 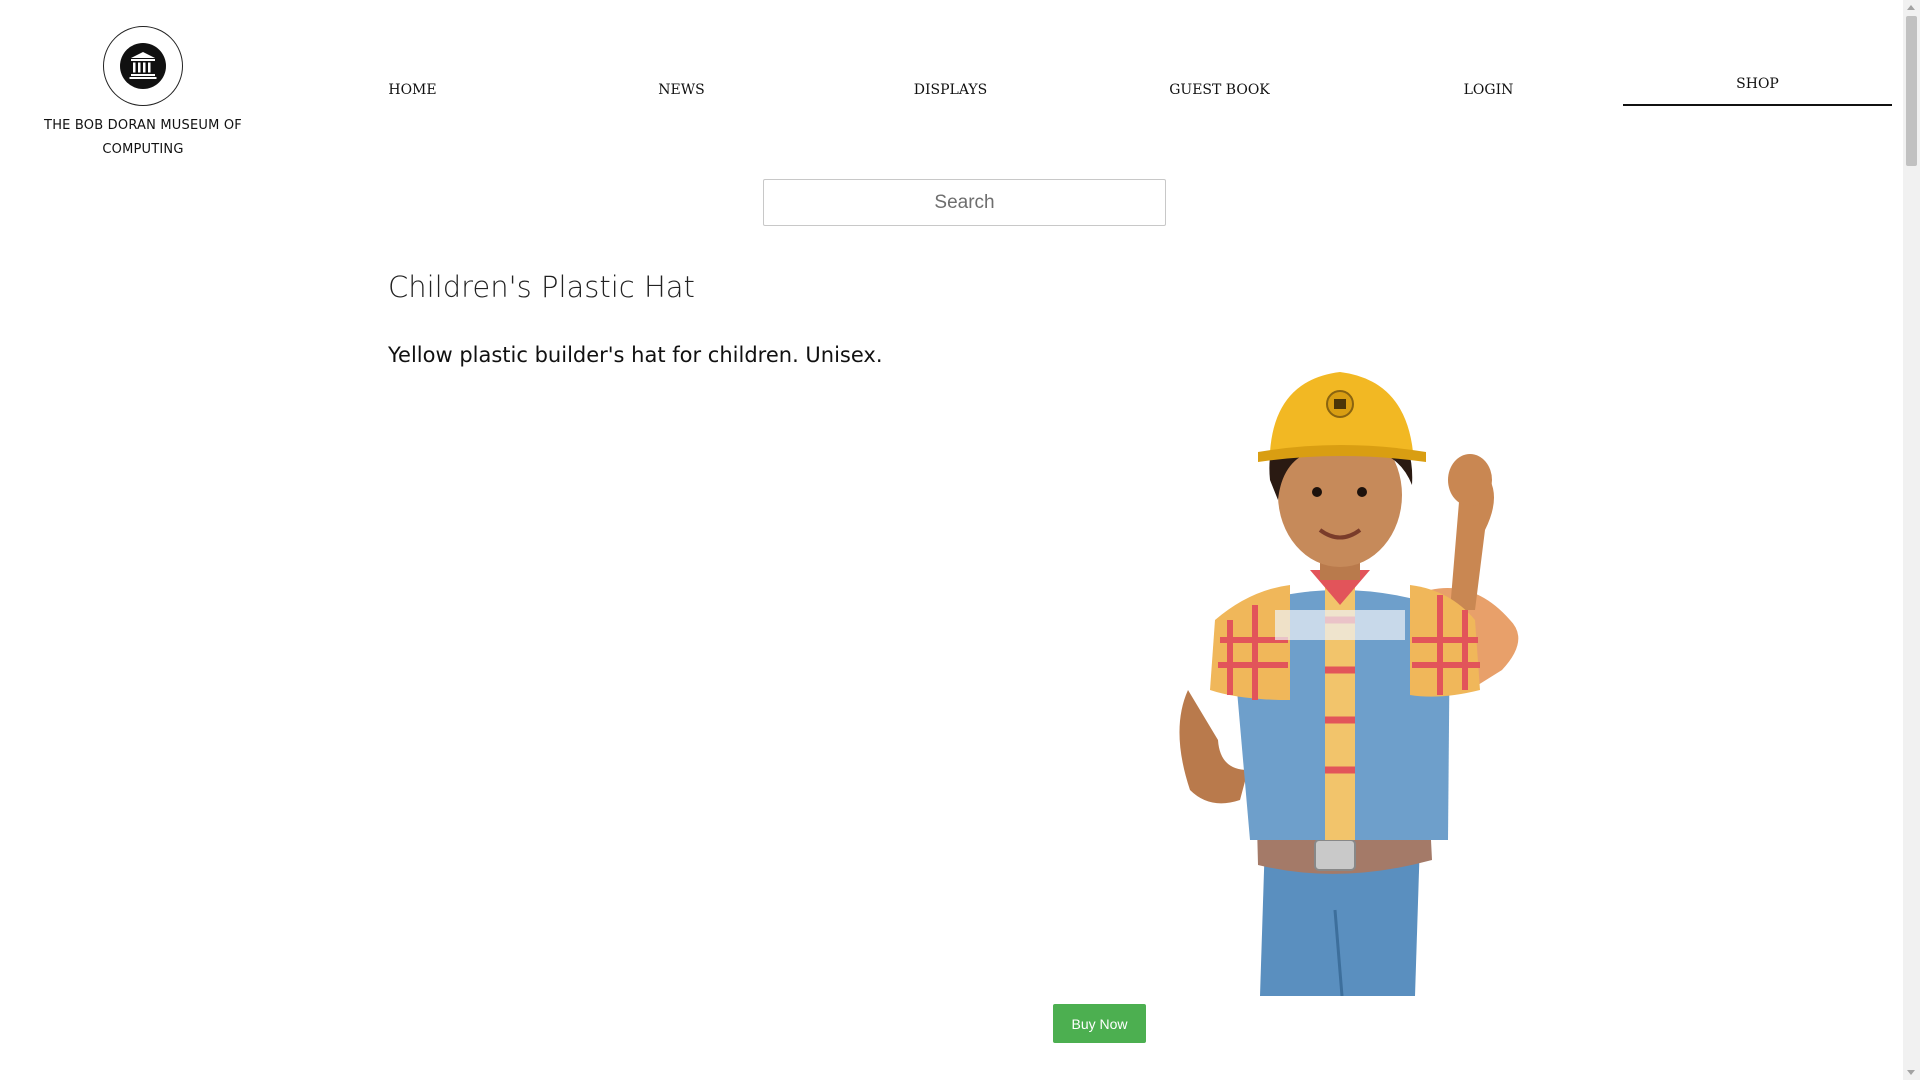 I want to click on main-nav: HOME NEWS DISPLAYS GUEST BOOK LOGIN SHOP, so click(x=1085, y=90).